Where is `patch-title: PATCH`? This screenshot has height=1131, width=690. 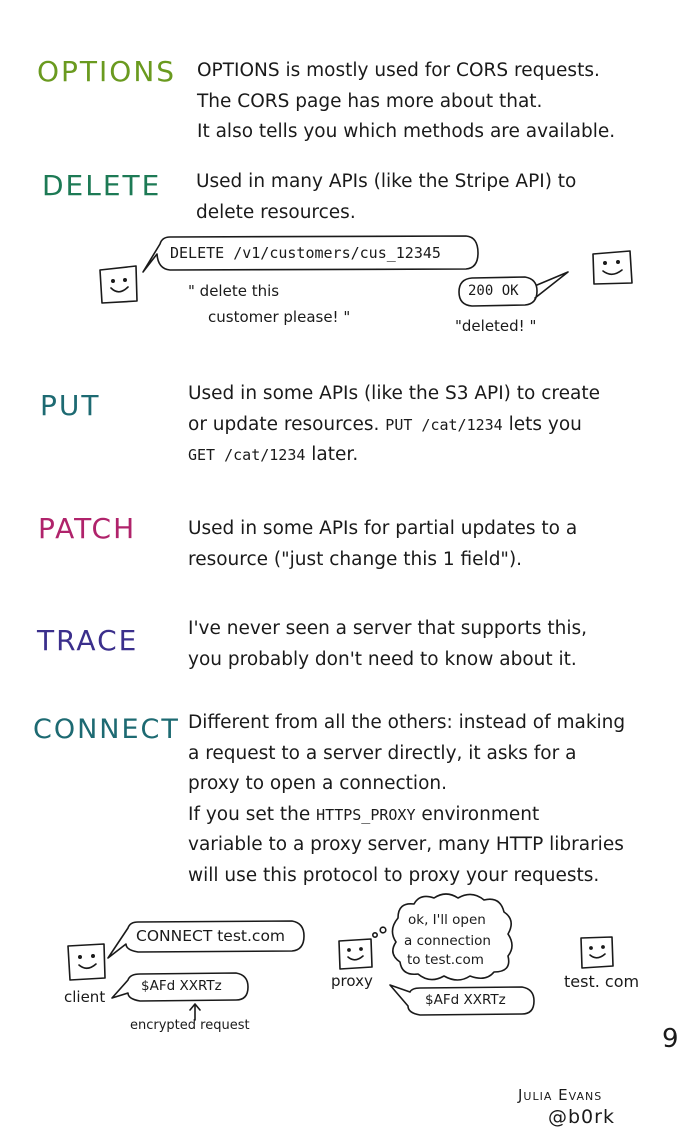
patch-title: PATCH is located at coordinates (87, 528).